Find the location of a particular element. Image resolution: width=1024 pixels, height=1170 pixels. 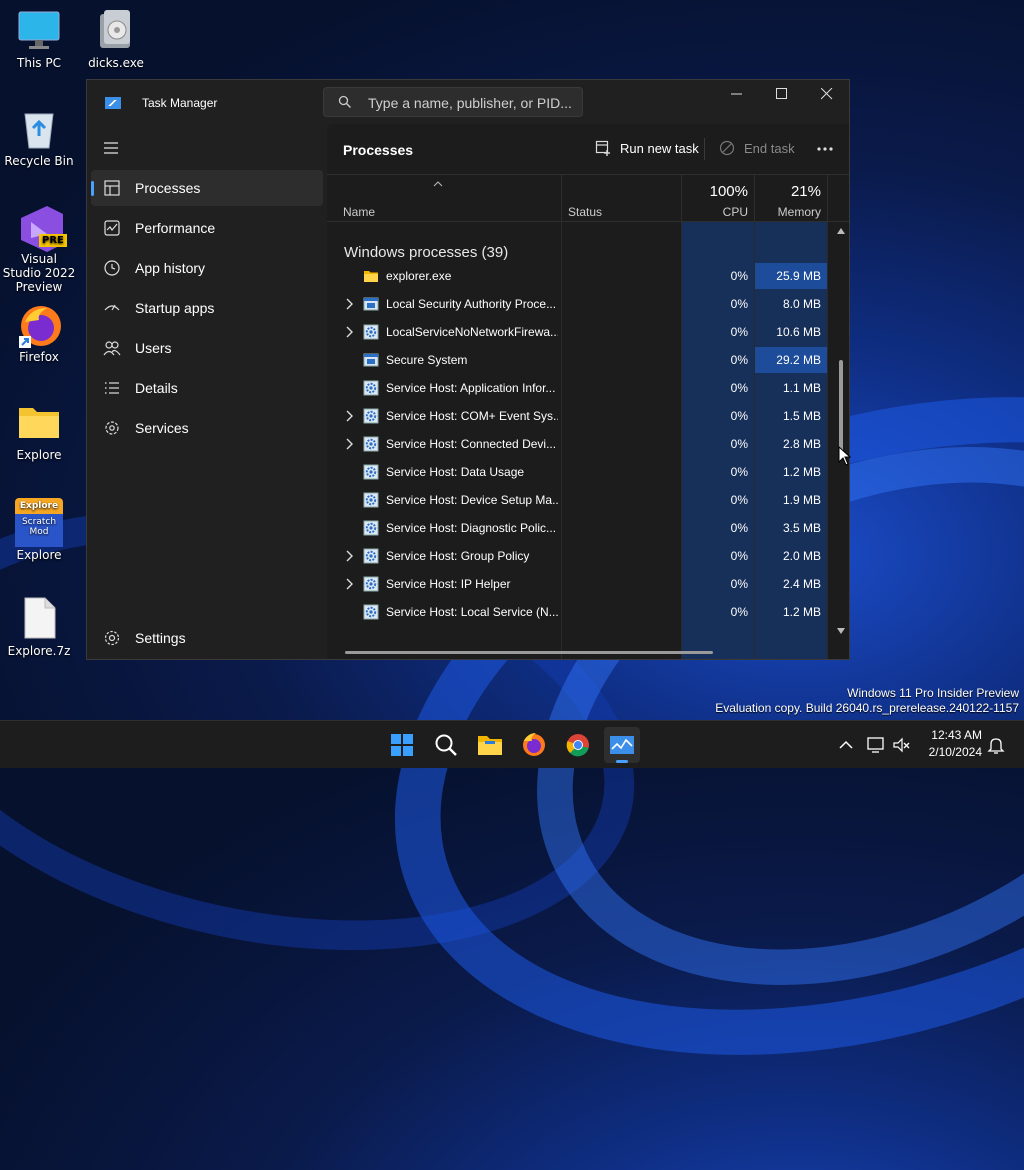

column-divider is located at coordinates (827, 199).